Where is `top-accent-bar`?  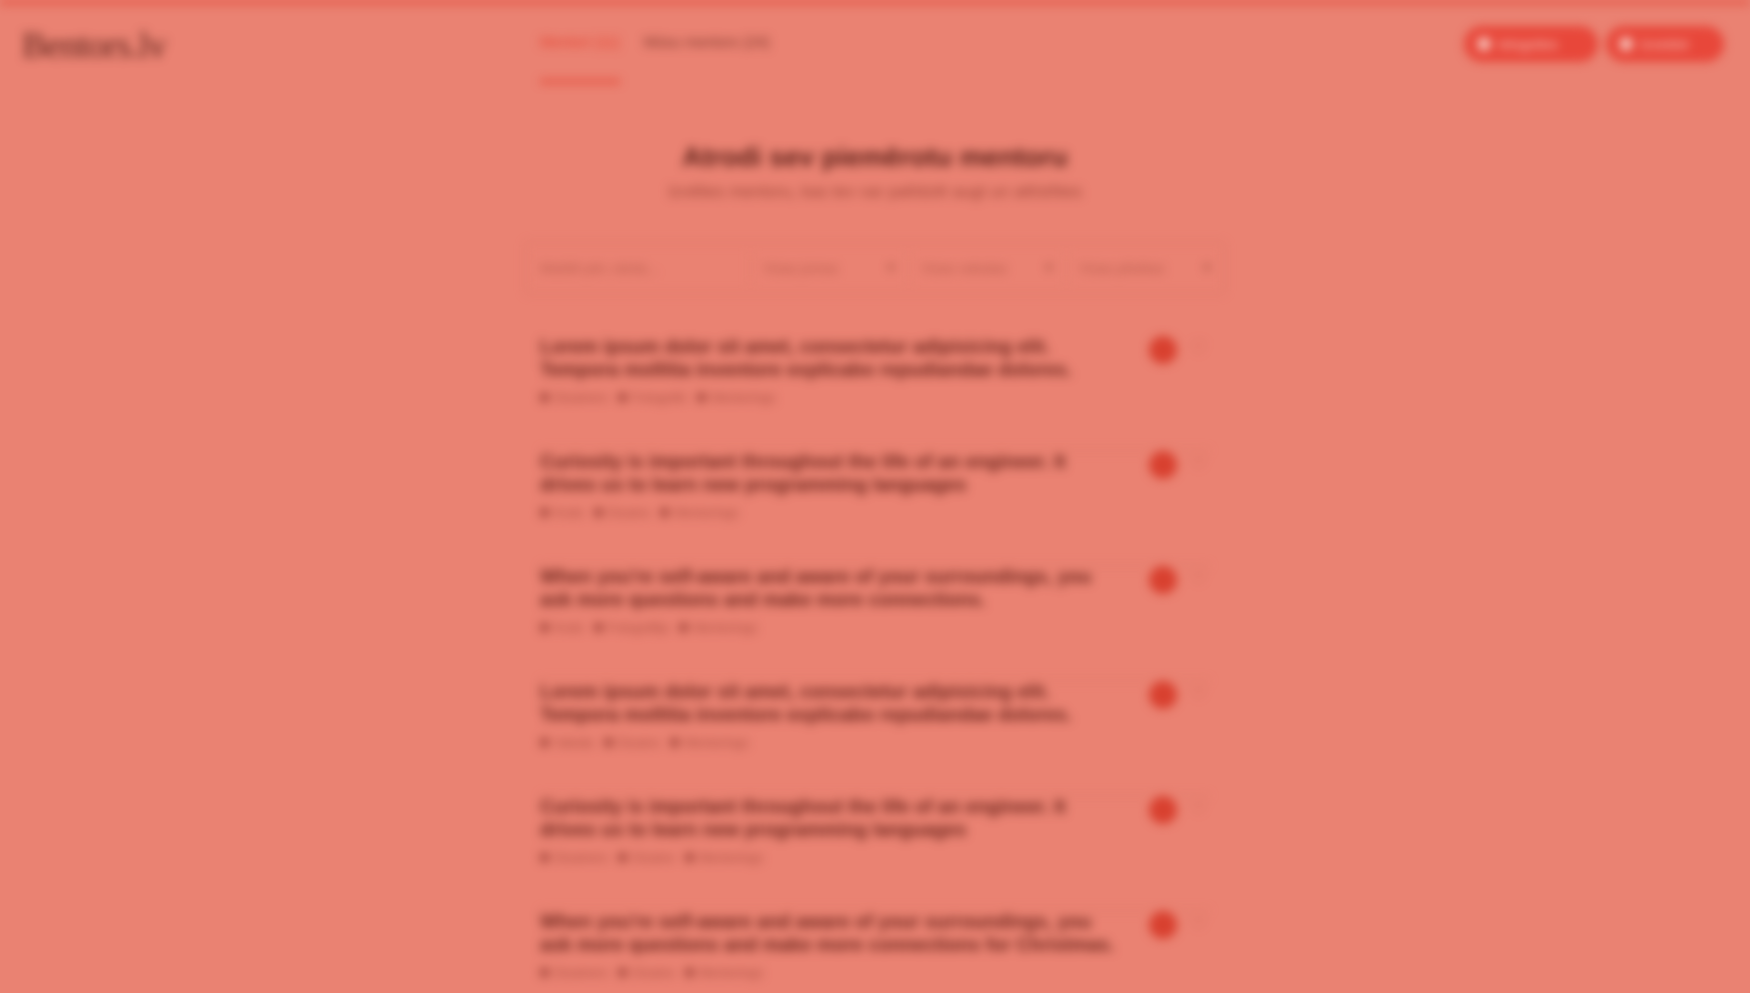 top-accent-bar is located at coordinates (875, 2).